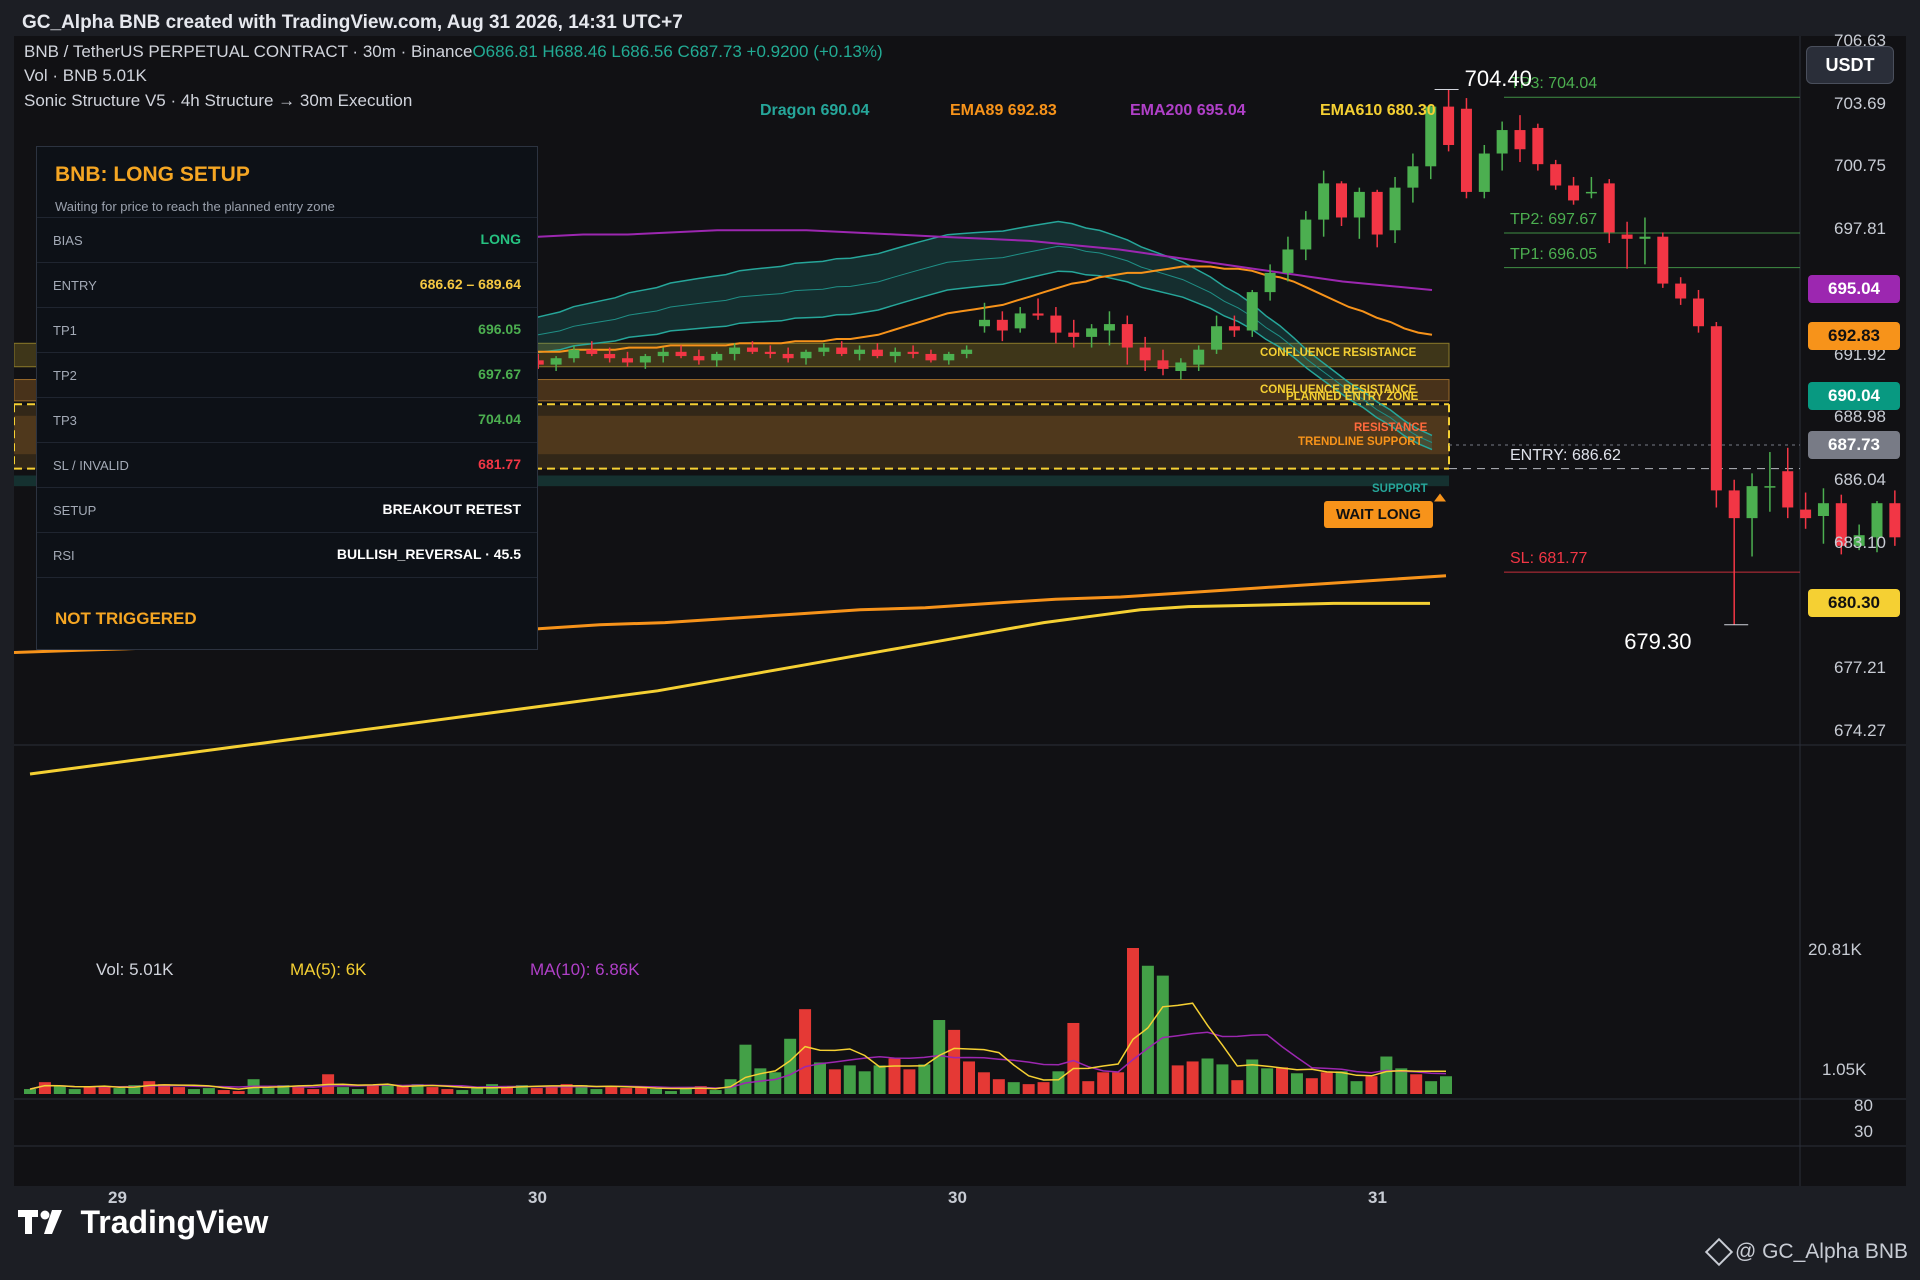  What do you see at coordinates (1860, 480) in the screenshot?
I see `price-axis-label: 686.04` at bounding box center [1860, 480].